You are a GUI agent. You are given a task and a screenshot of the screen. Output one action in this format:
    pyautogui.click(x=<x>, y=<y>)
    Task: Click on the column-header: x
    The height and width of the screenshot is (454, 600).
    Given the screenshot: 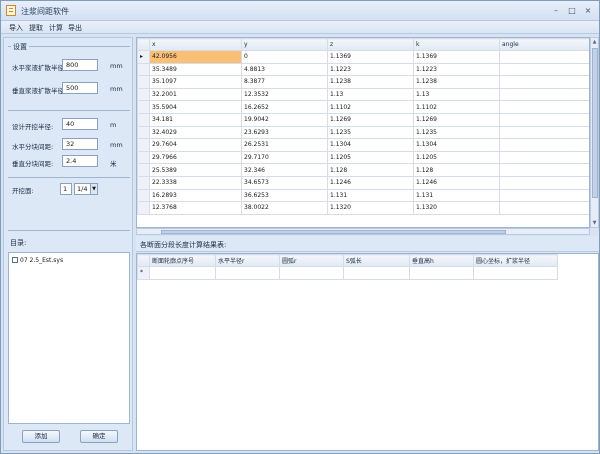 What is the action you would take?
    pyautogui.click(x=195, y=44)
    